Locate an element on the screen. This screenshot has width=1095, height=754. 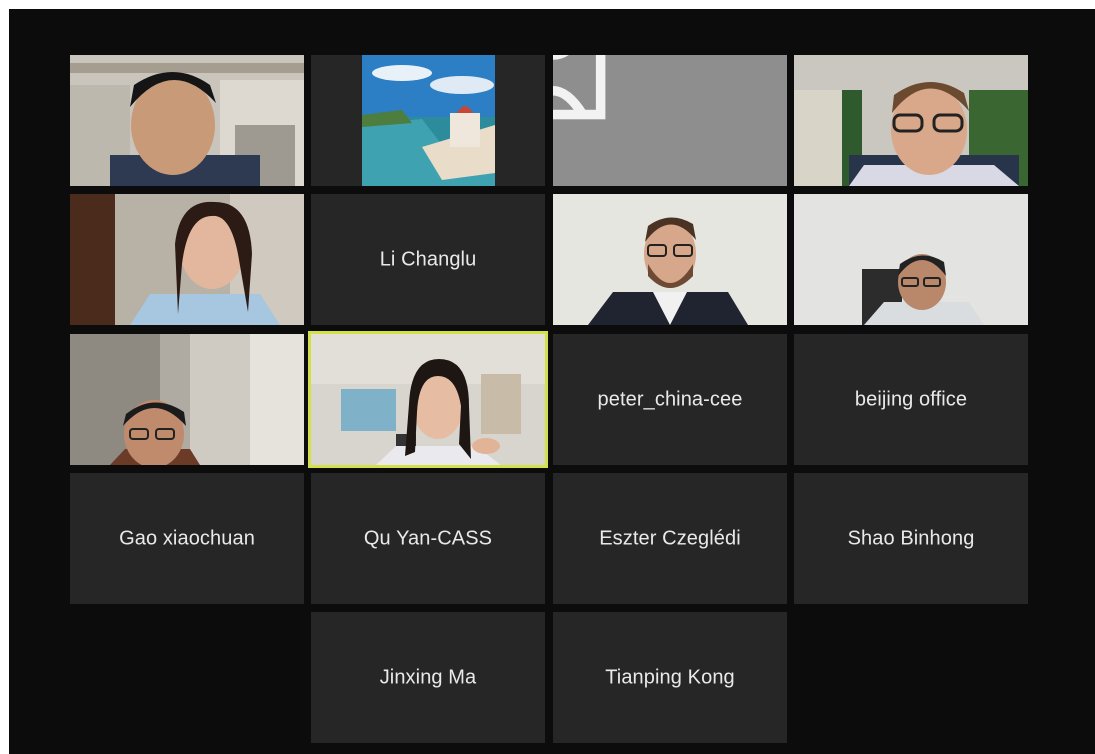
participant-name: beijing office is located at coordinates (911, 399).